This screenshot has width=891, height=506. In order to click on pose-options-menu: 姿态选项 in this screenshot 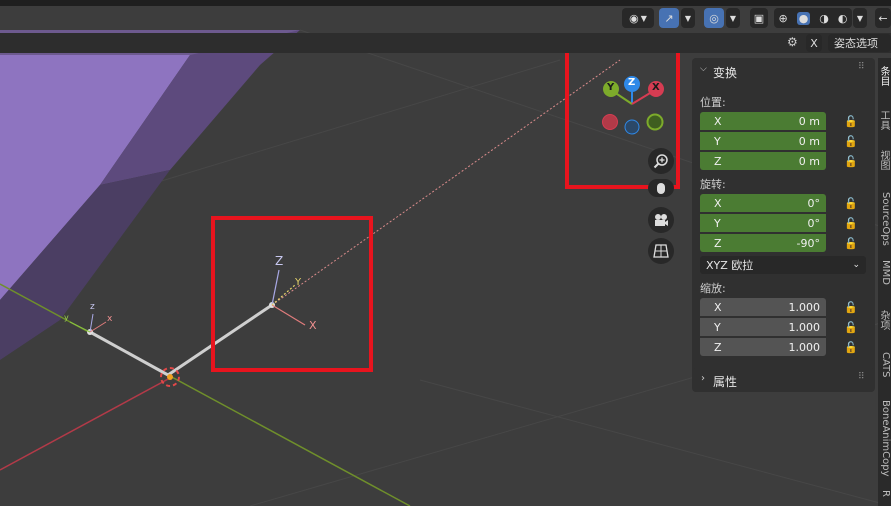, I will do `click(859, 43)`.